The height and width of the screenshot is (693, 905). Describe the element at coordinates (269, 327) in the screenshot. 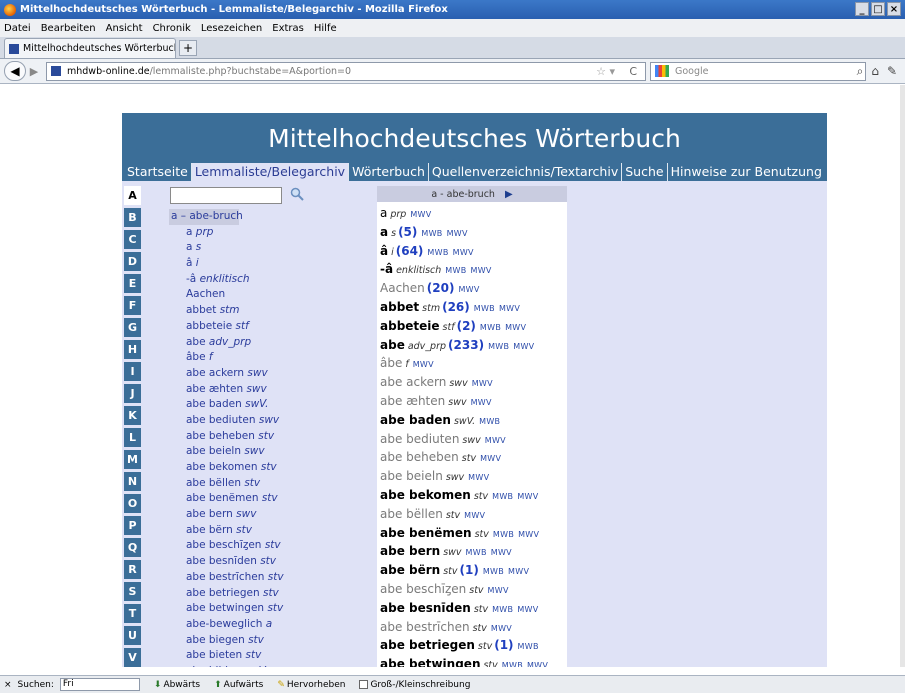

I see `lemma-item: abbeteie stf` at that location.